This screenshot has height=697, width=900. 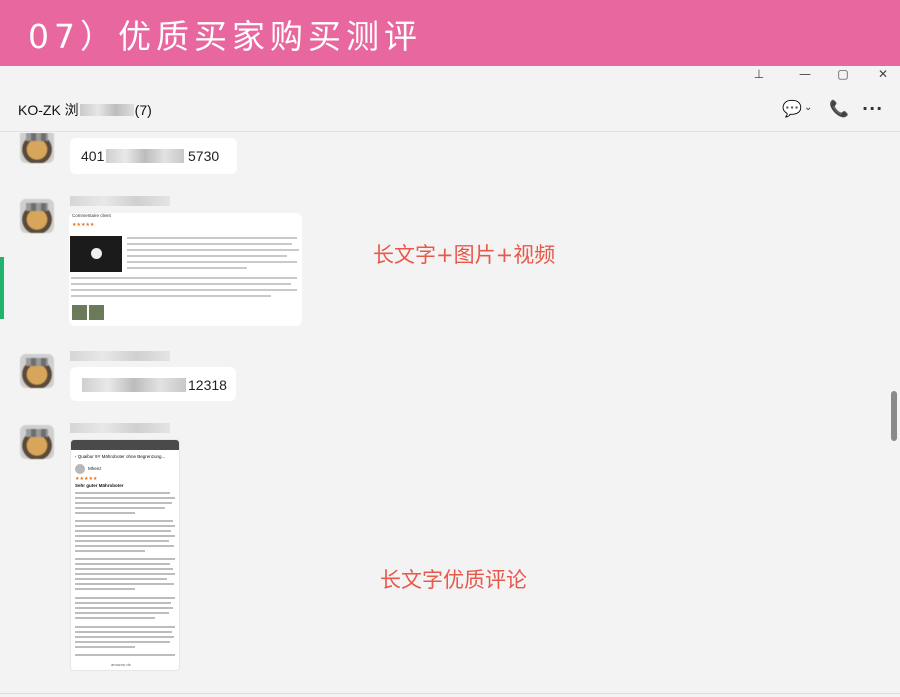 What do you see at coordinates (91, 215) in the screenshot?
I see `image-card-title: Commentaire client` at bounding box center [91, 215].